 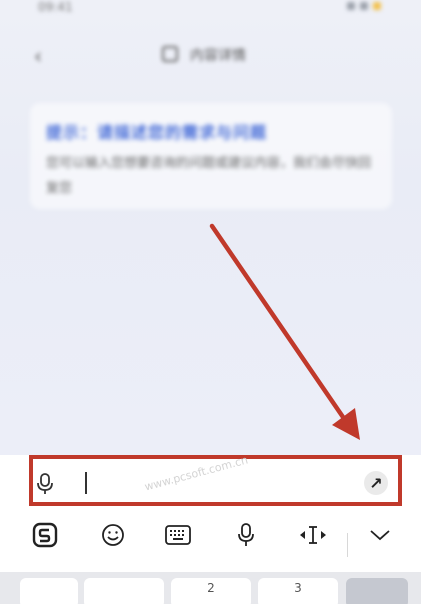 I want to click on collapse-keyboard-icon, so click(x=380, y=535).